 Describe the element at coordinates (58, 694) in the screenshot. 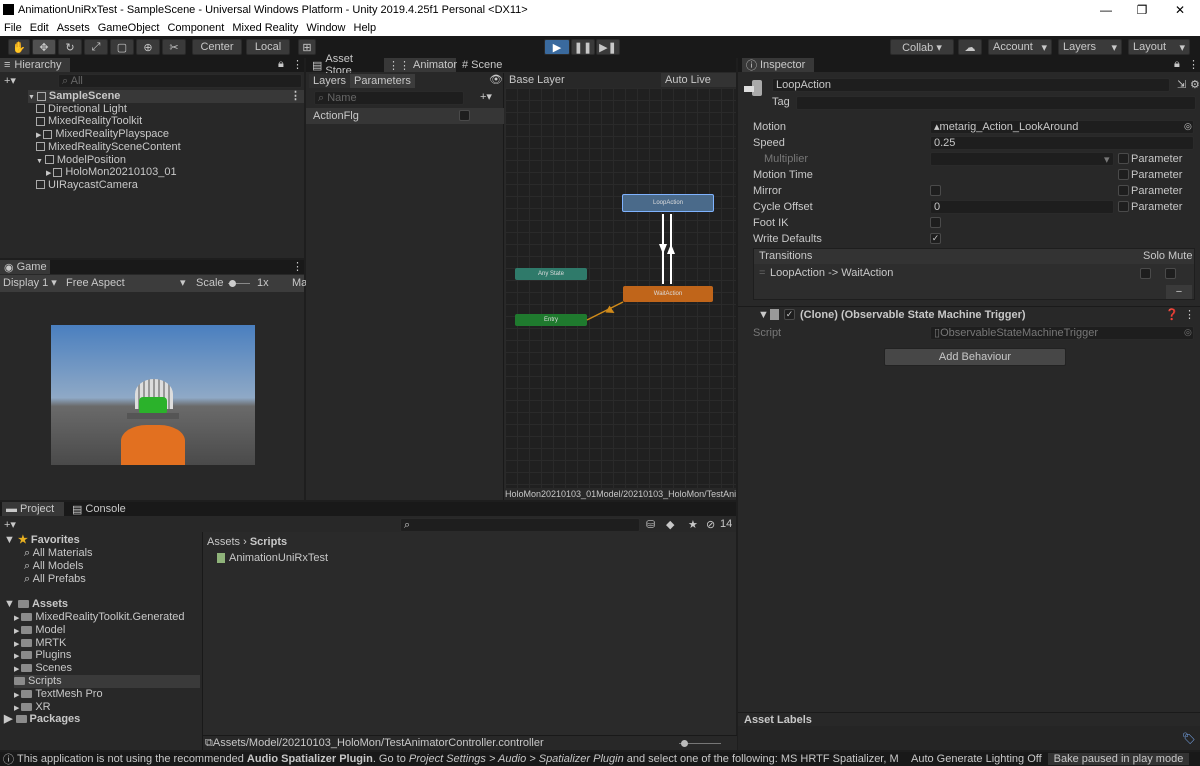

I see `asset-folder-item: ▶ TextMesh Pro` at that location.